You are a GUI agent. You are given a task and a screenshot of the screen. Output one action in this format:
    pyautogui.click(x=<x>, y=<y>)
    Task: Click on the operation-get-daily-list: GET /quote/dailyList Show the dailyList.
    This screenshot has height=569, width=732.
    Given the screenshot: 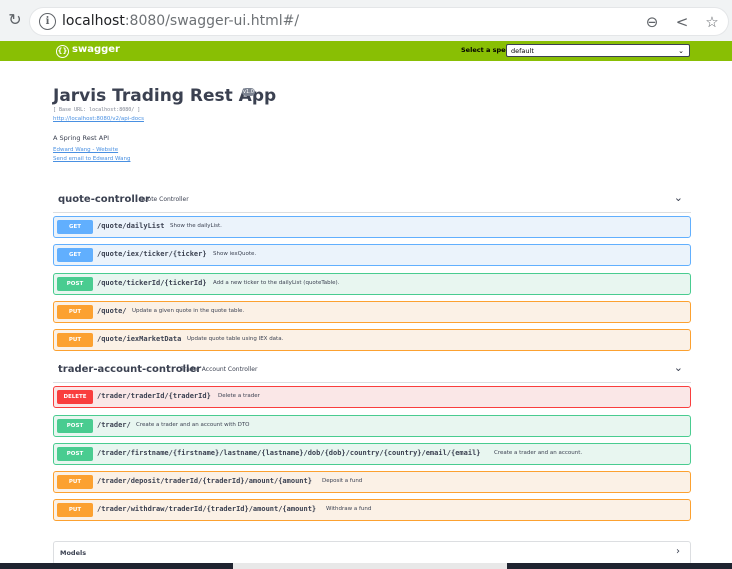 What is the action you would take?
    pyautogui.click(x=372, y=227)
    